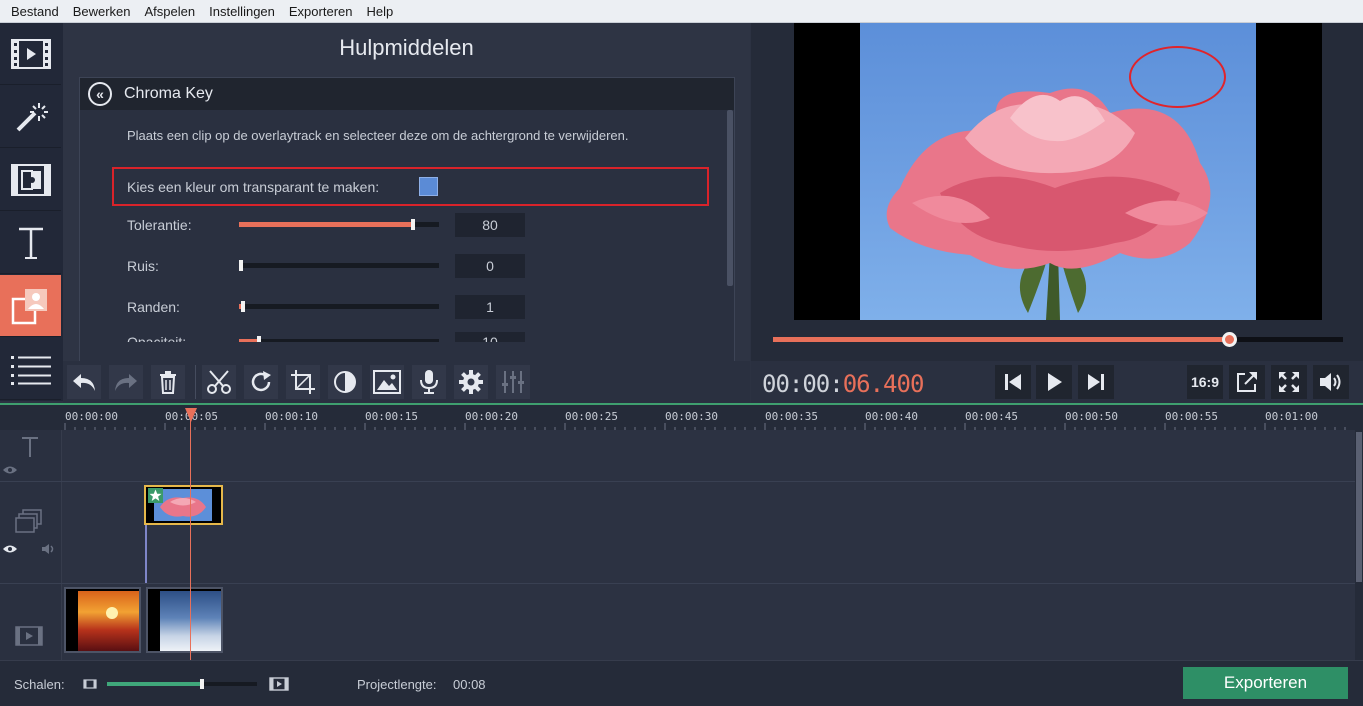 This screenshot has width=1363, height=706. I want to click on opacity-row-clipped: Opaciteit: 10, so click(402, 337).